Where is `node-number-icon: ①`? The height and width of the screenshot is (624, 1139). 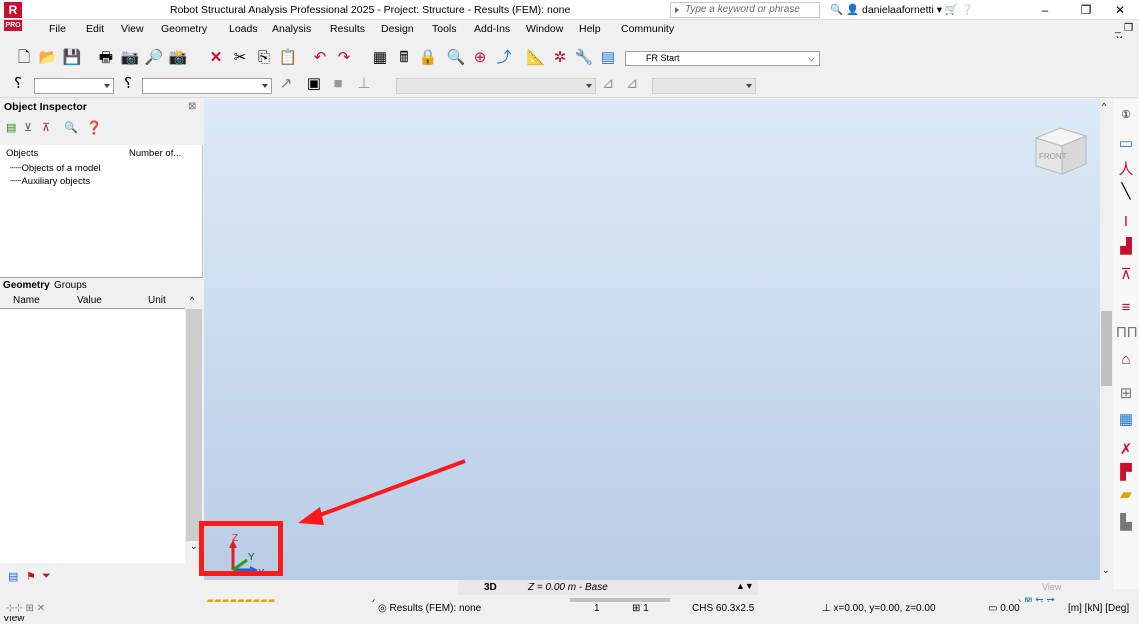 node-number-icon: ① is located at coordinates (1126, 115).